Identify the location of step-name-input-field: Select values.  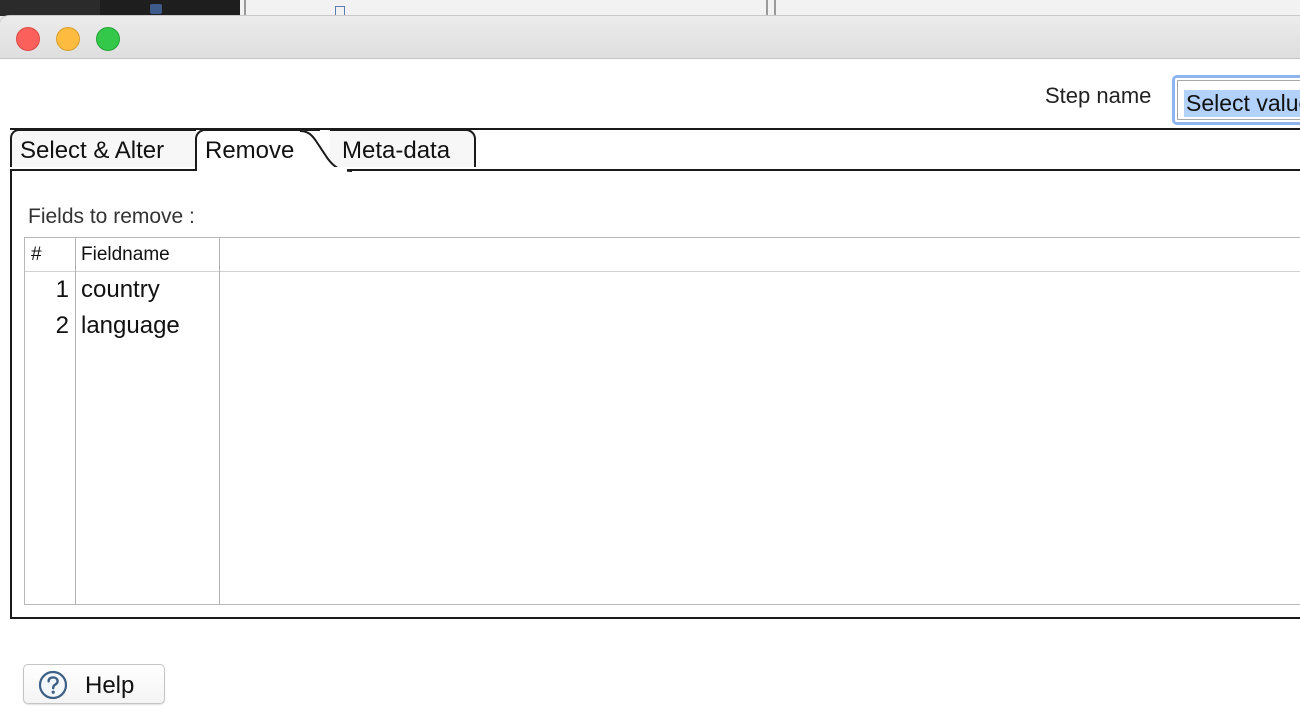
(1238, 100).